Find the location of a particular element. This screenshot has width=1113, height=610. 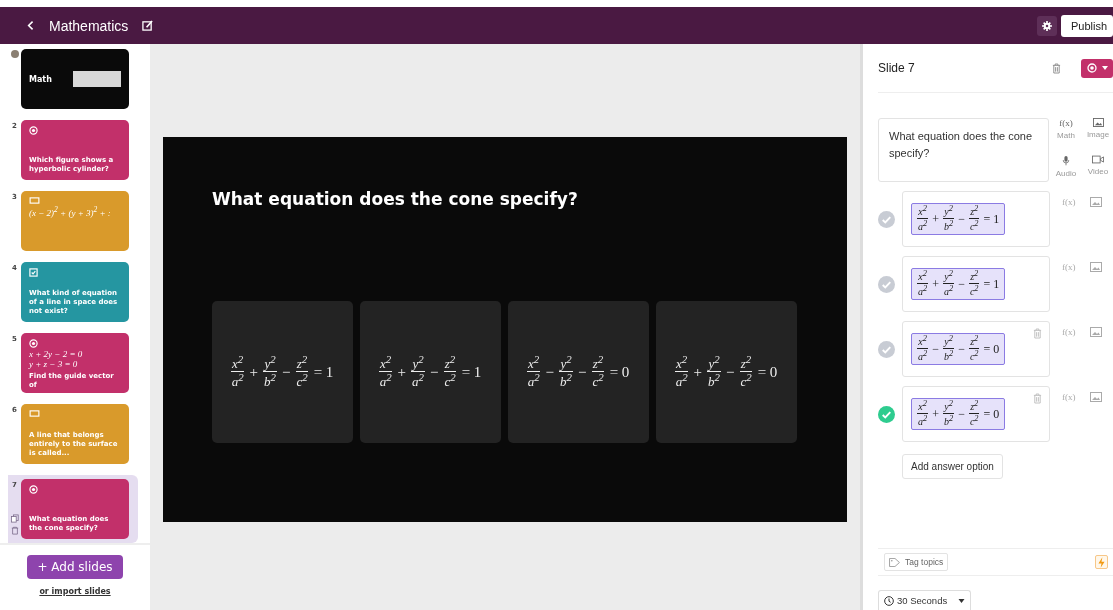

settings-button is located at coordinates (1046, 25).